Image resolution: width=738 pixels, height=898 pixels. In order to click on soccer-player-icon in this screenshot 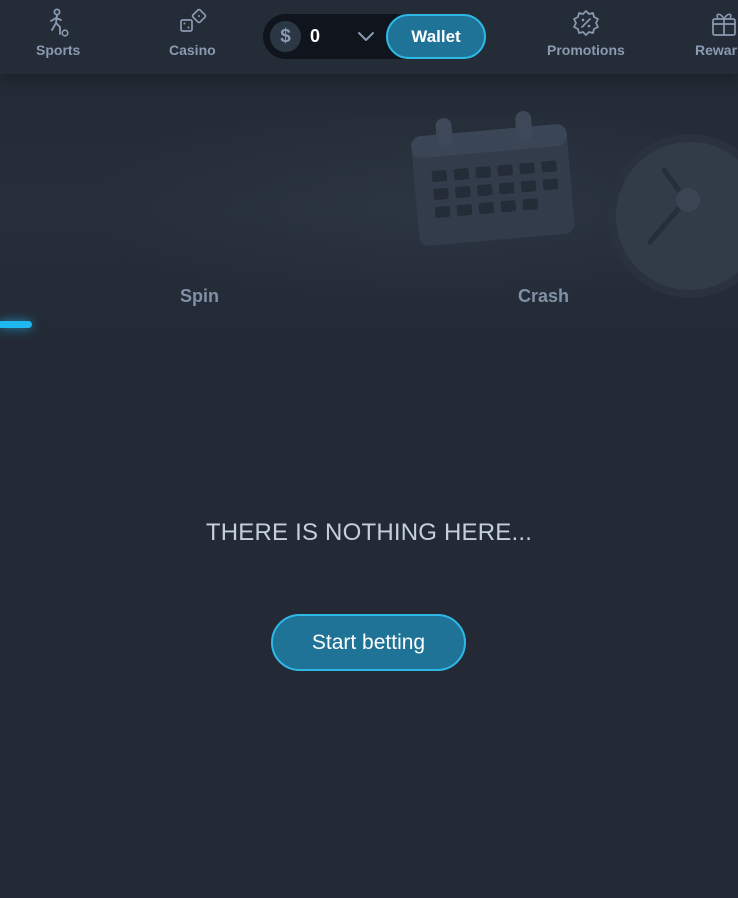, I will do `click(59, 22)`.